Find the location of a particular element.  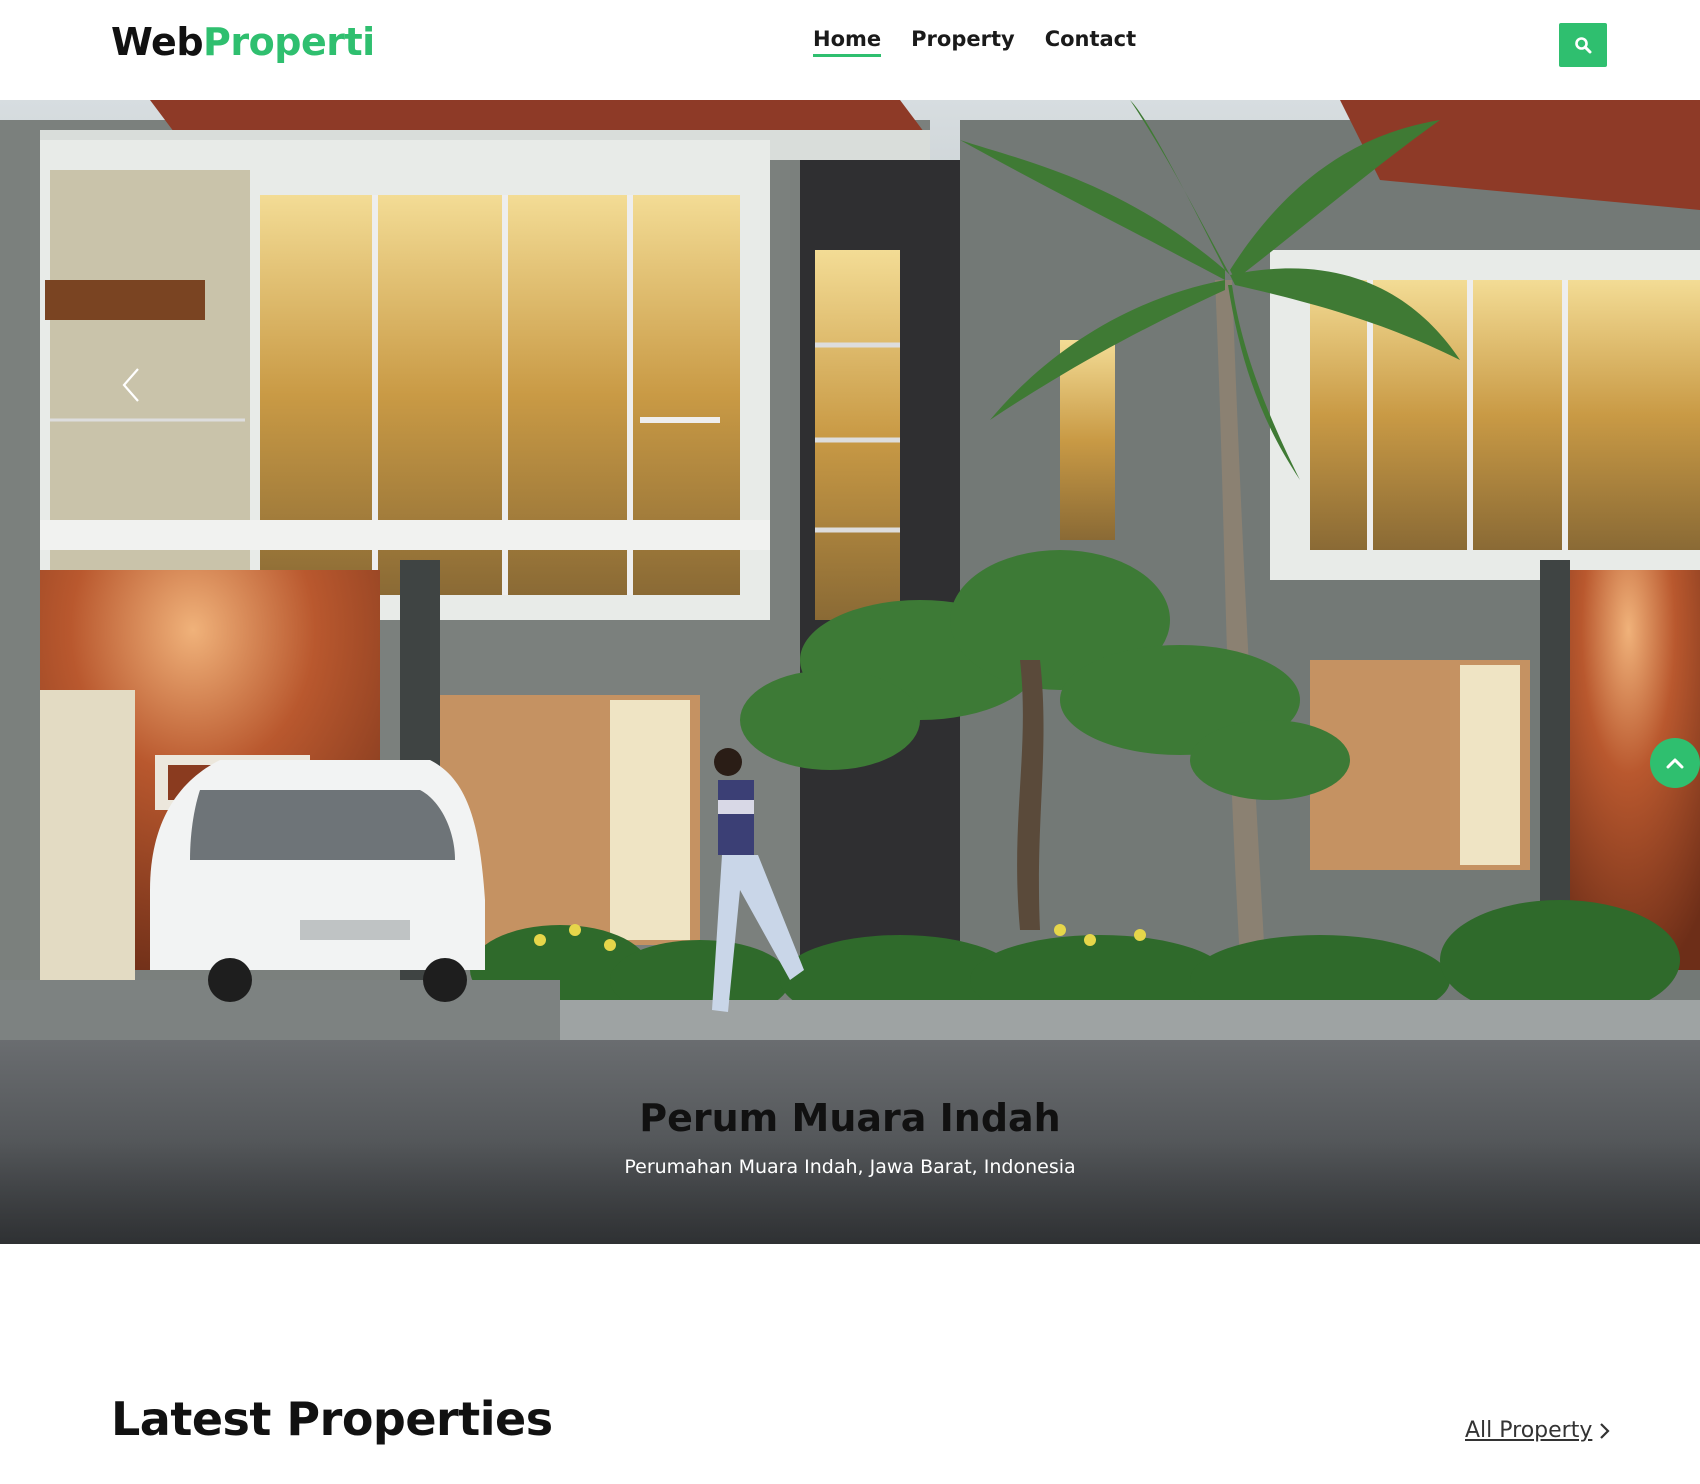

main-nav: Home Property Contact is located at coordinates (974, 42).